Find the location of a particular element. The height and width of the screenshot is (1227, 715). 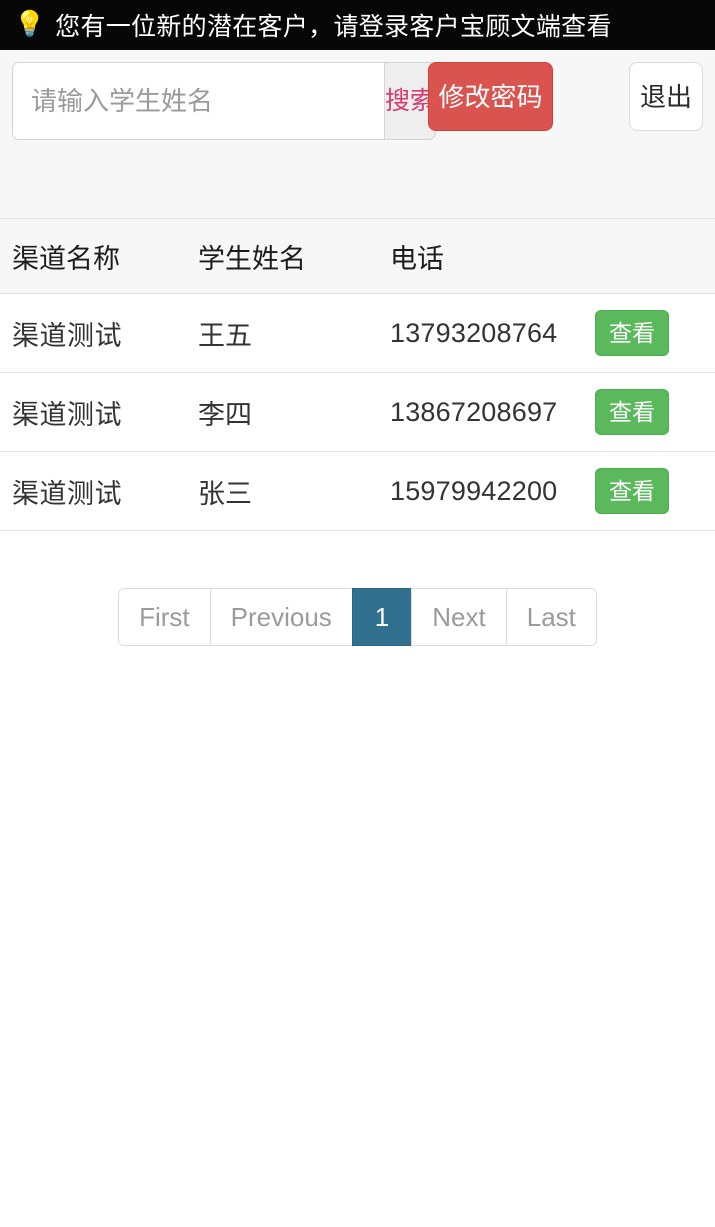

search-group: 搜索 is located at coordinates (224, 101).